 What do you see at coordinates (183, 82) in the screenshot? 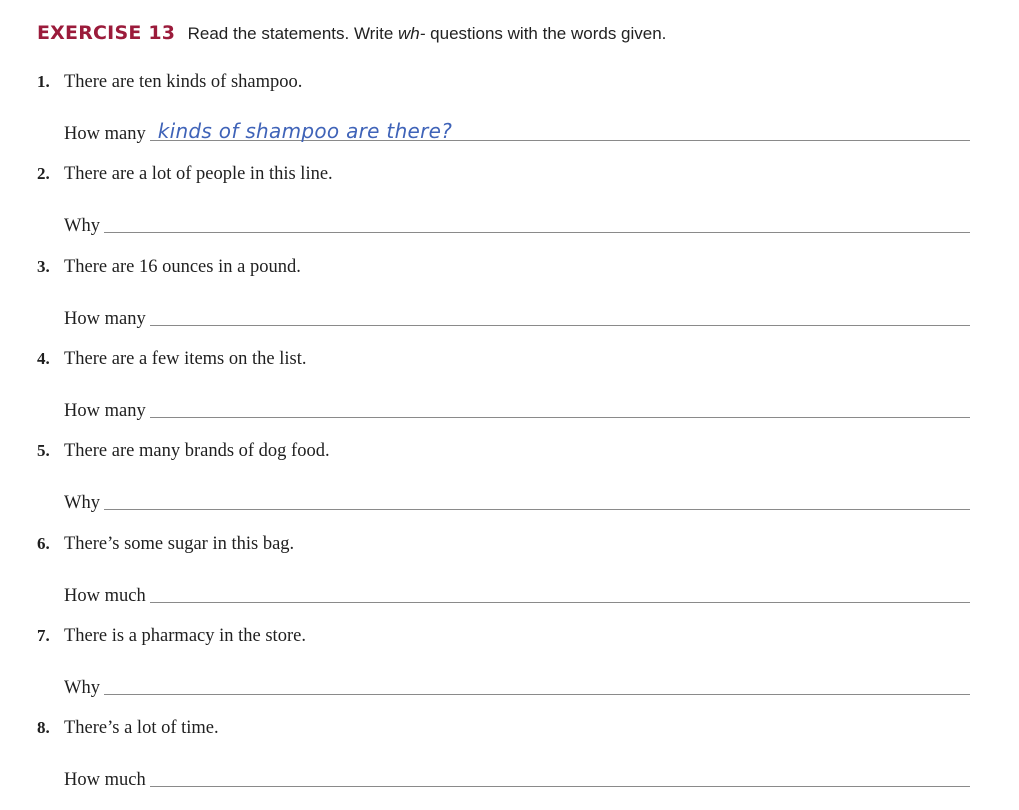
I see `statement-text: There are ten kinds of shampoo.` at bounding box center [183, 82].